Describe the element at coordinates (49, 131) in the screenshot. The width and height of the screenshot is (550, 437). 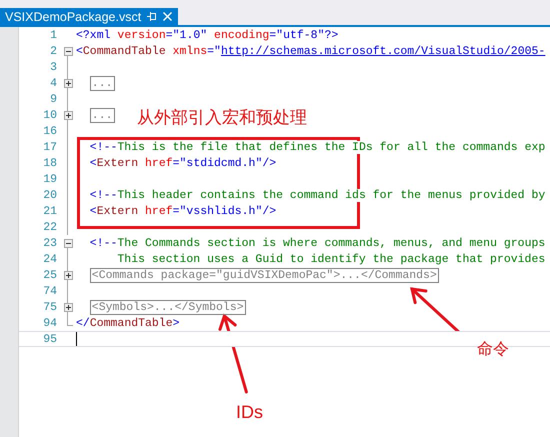
I see `line-number: 16` at that location.